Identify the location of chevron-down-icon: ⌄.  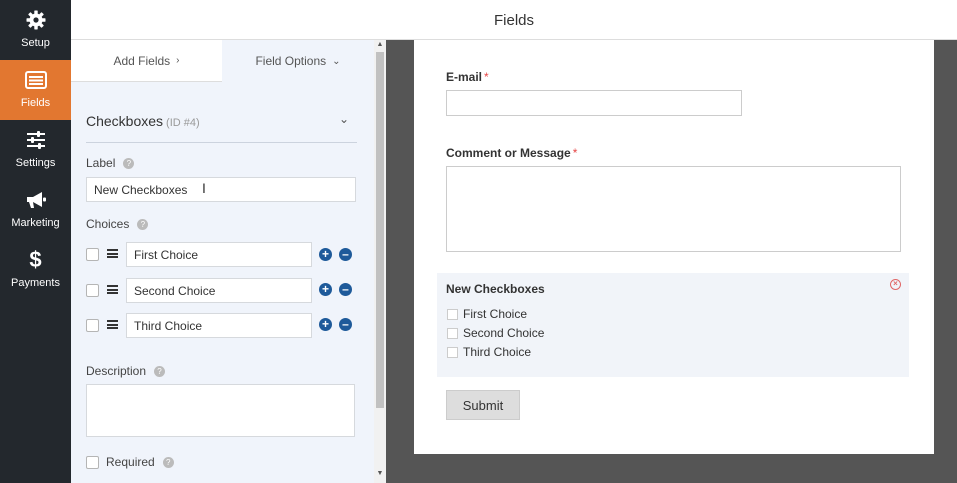
(336, 61).